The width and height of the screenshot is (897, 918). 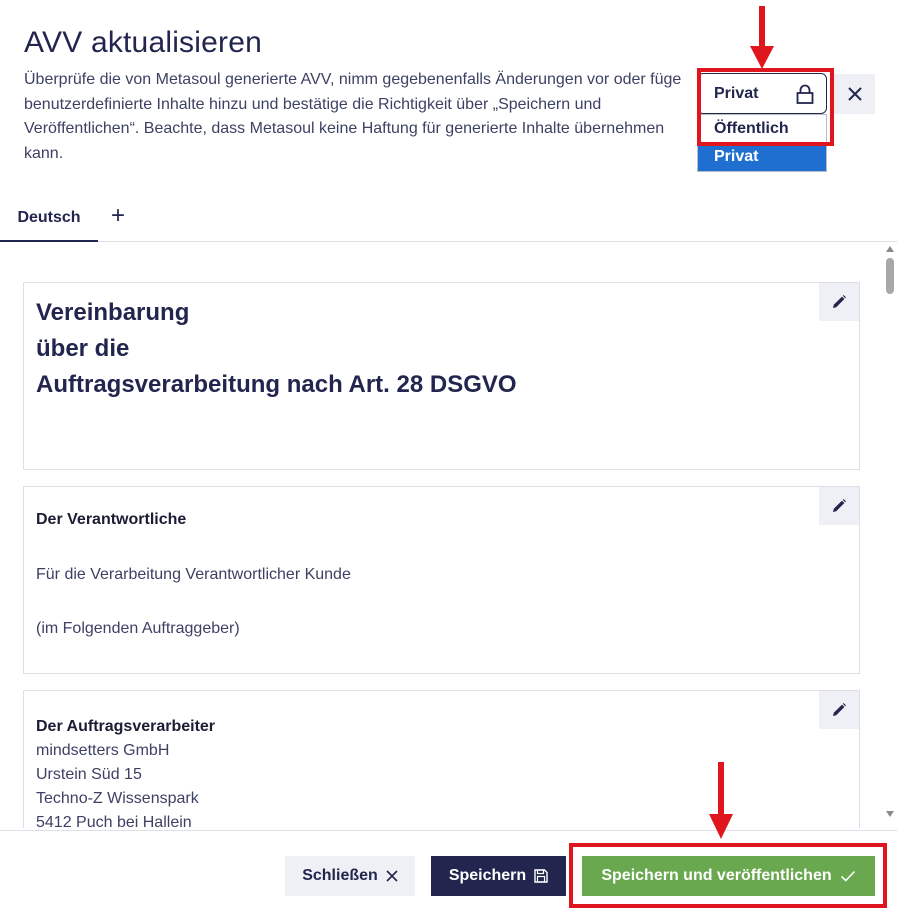 What do you see at coordinates (762, 129) in the screenshot?
I see `visibility-option-public: Öffentlich` at bounding box center [762, 129].